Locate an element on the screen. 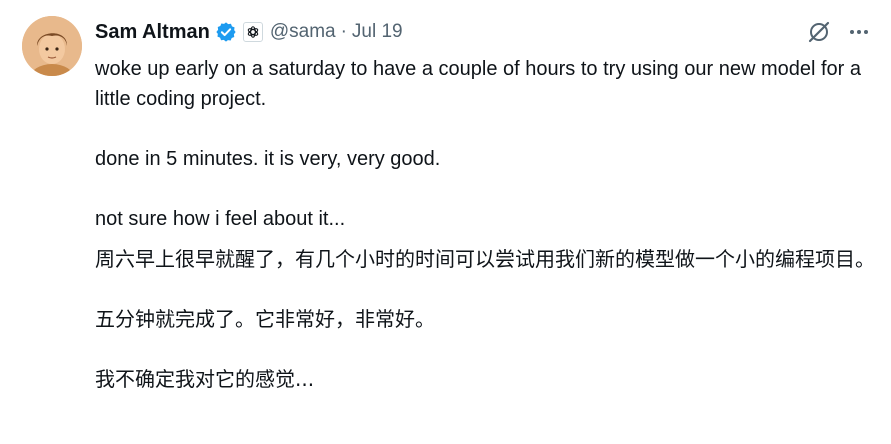 This screenshot has height=444, width=891. translation-paragraph: 周六早上很早就醒了，有几个小时的时间可以尝试用我们新的模型做一个小的编程项目。 is located at coordinates (485, 259).